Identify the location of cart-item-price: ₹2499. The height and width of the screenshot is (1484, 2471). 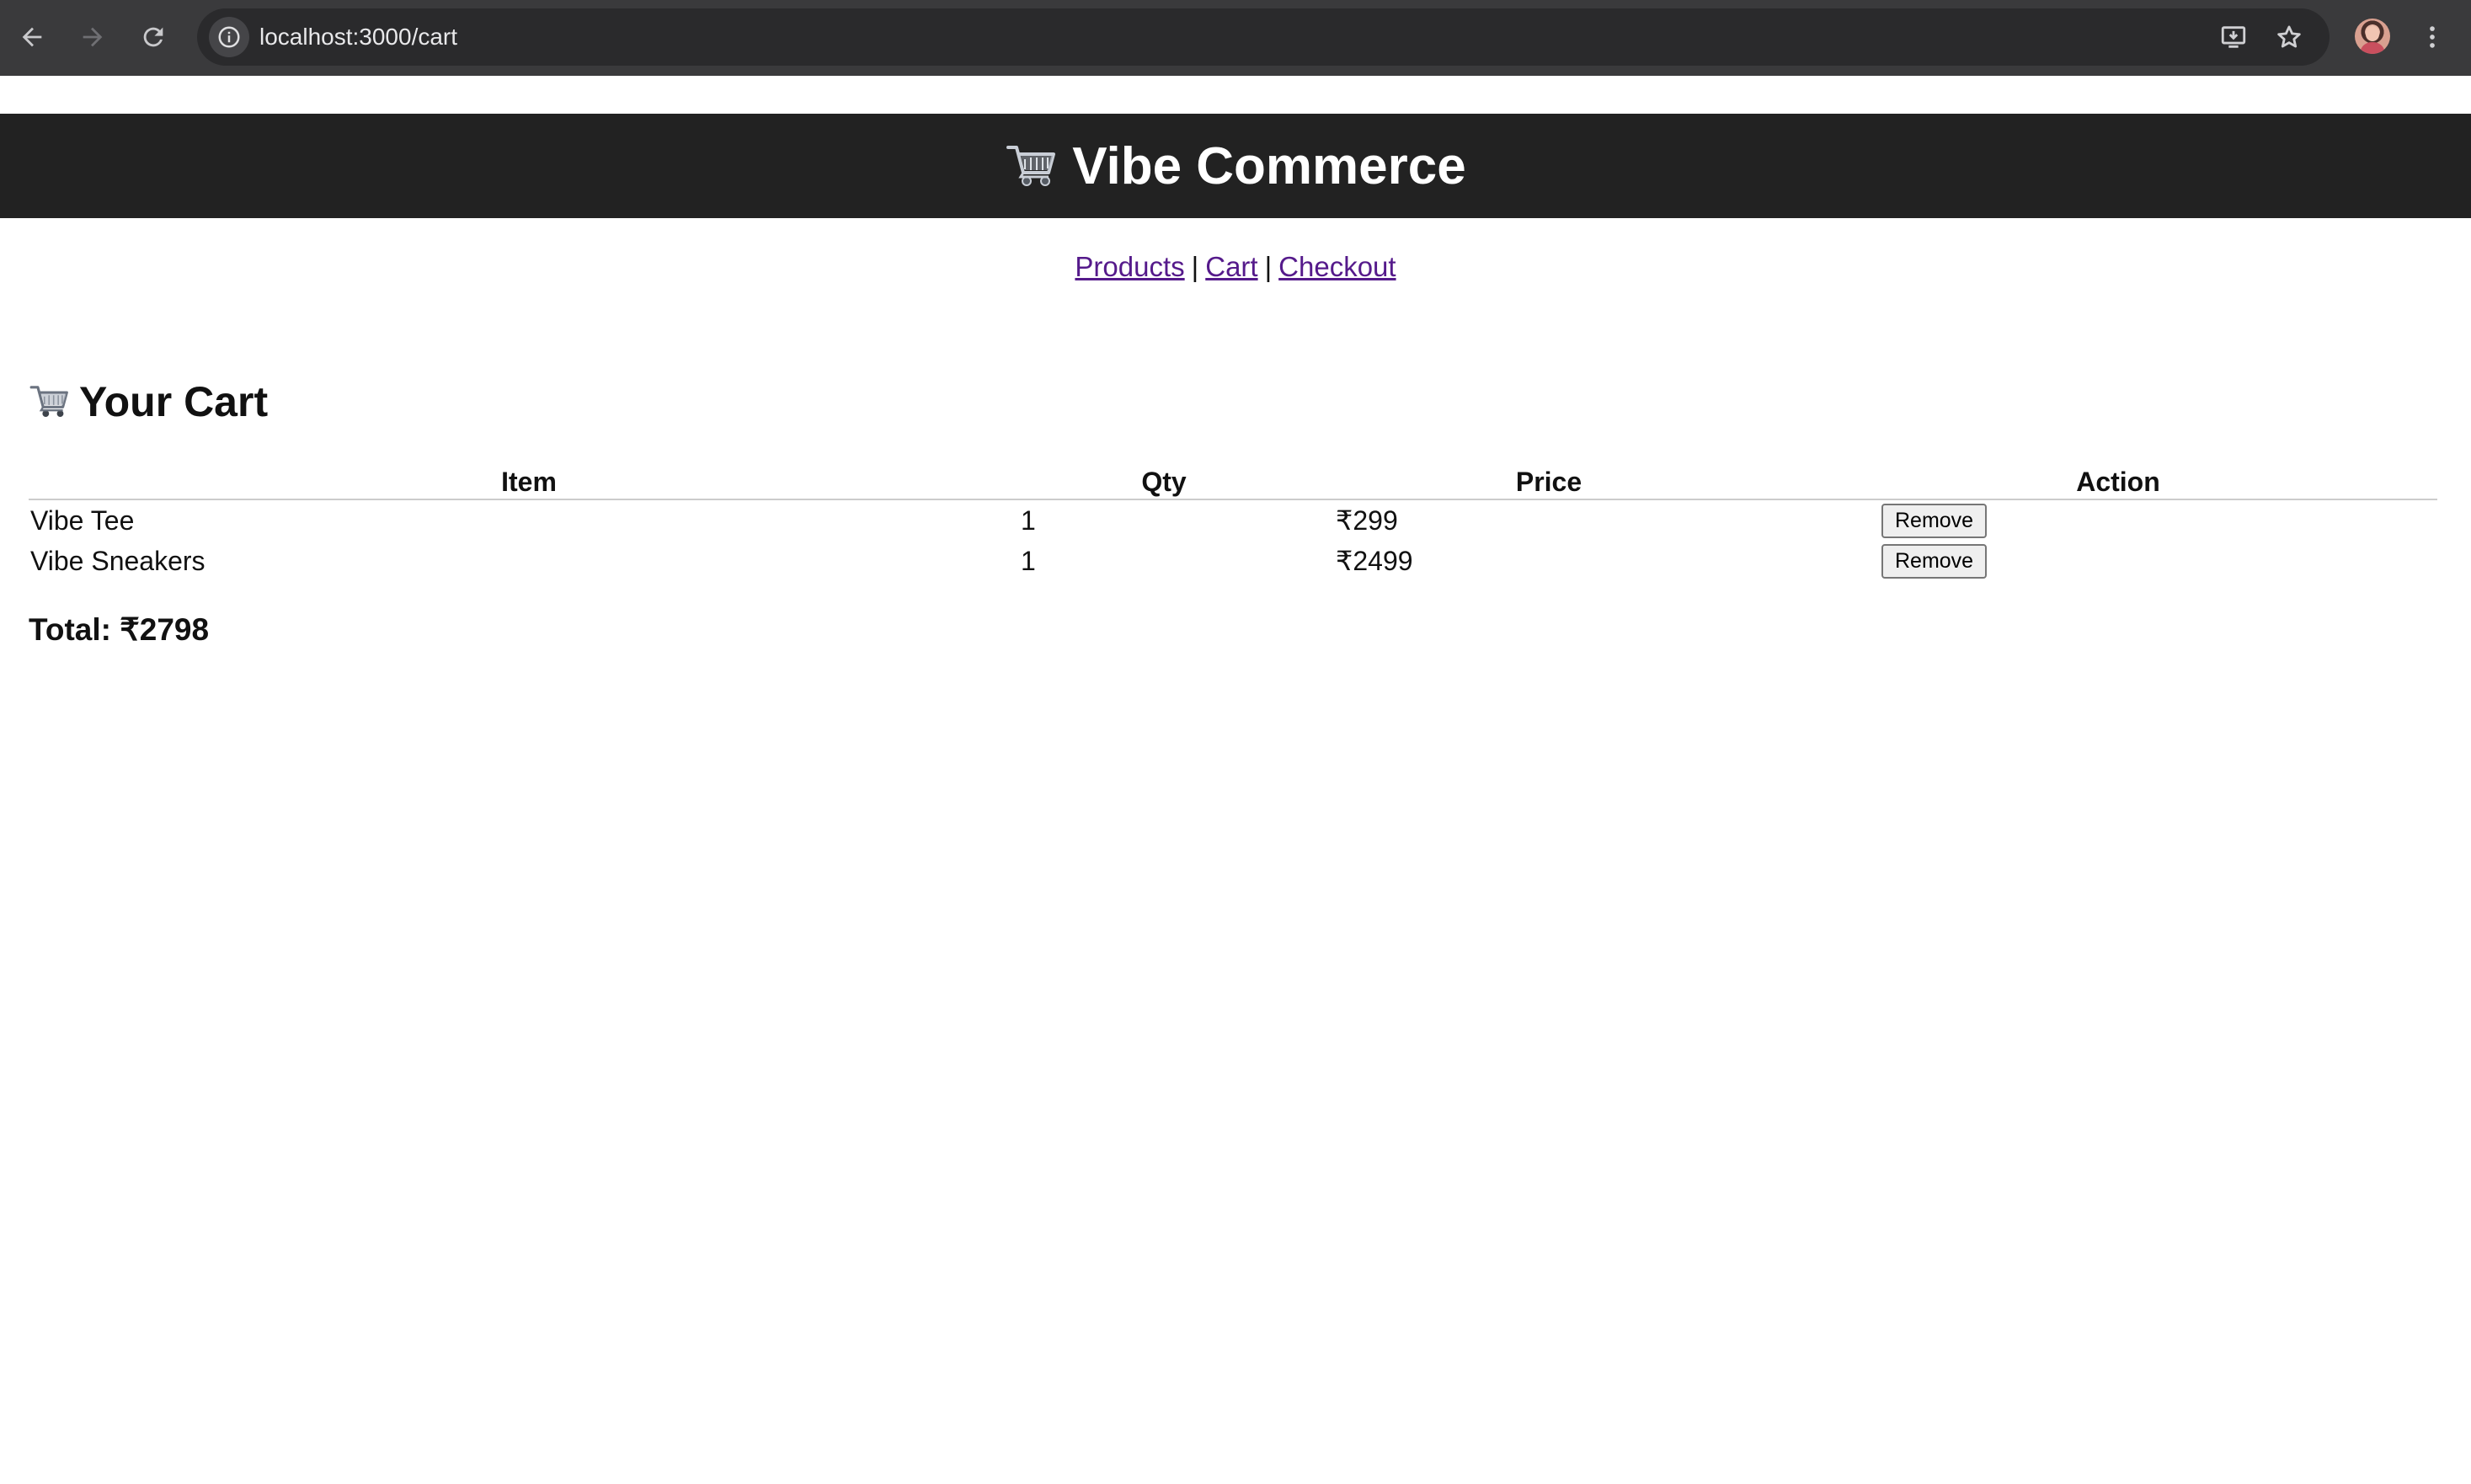
(1374, 561).